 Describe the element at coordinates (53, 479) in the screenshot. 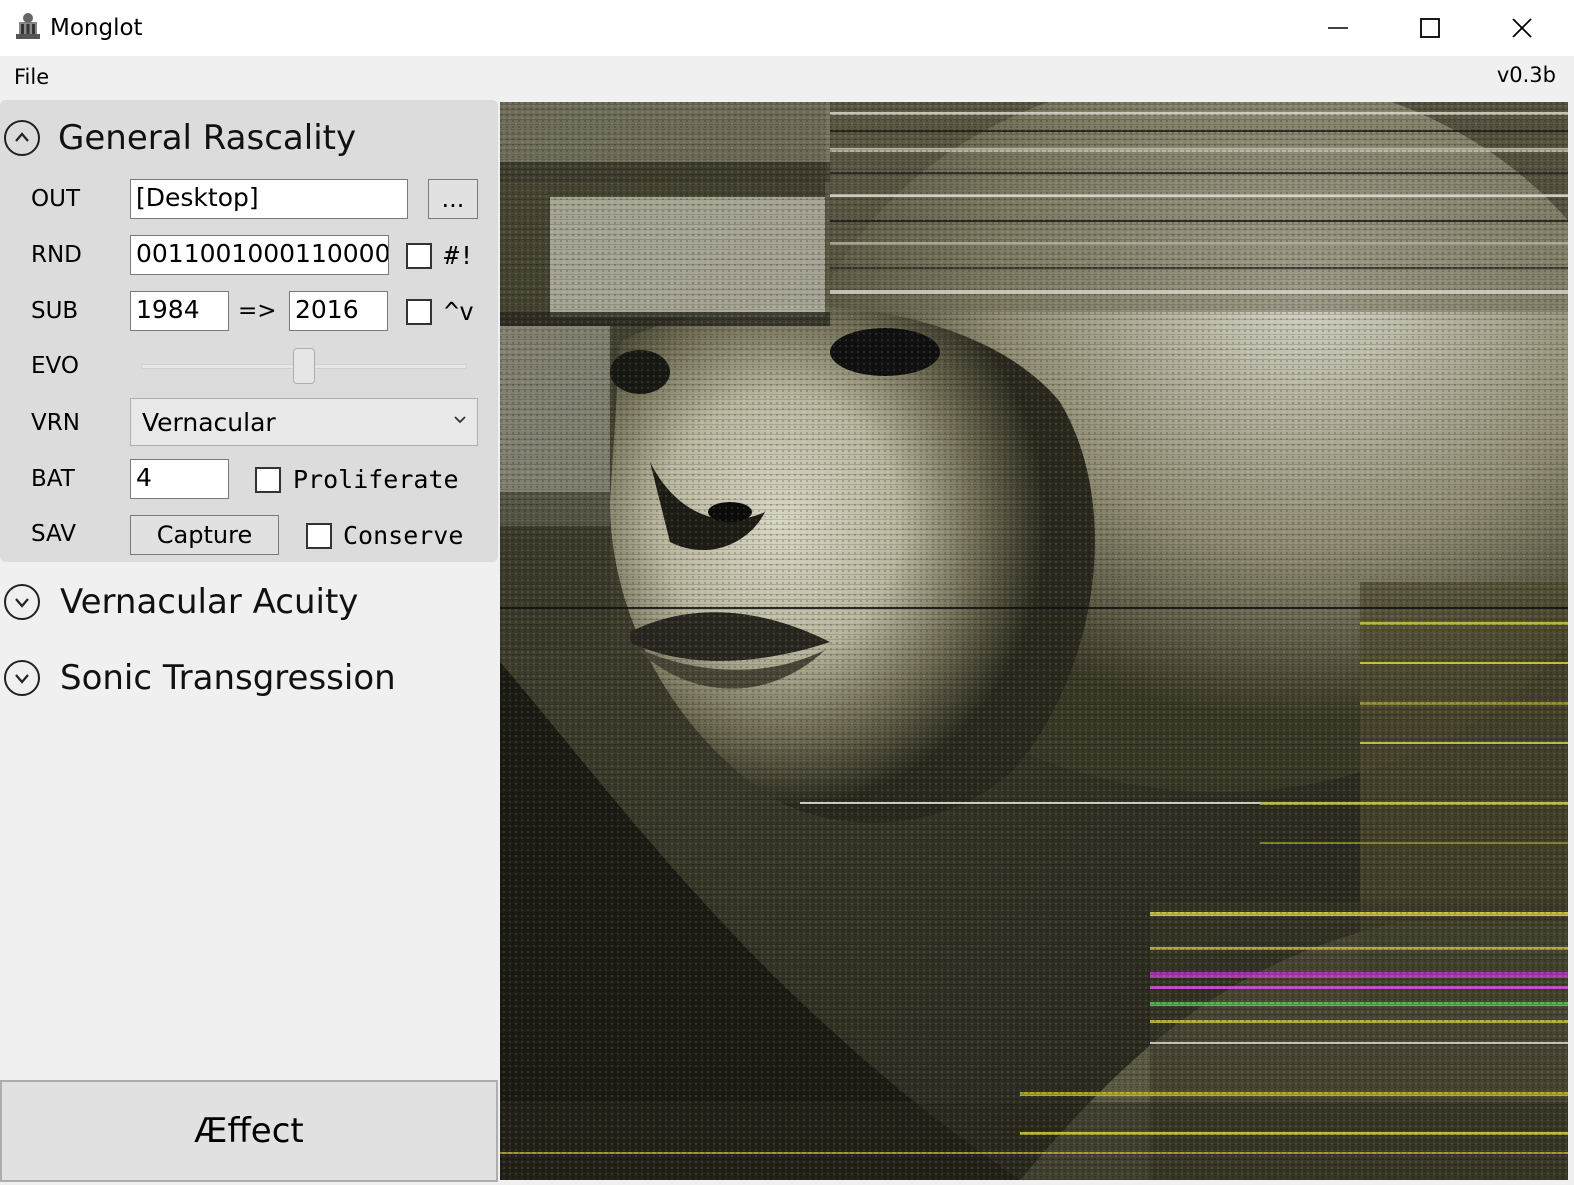

I see `bat-label: BAT` at that location.